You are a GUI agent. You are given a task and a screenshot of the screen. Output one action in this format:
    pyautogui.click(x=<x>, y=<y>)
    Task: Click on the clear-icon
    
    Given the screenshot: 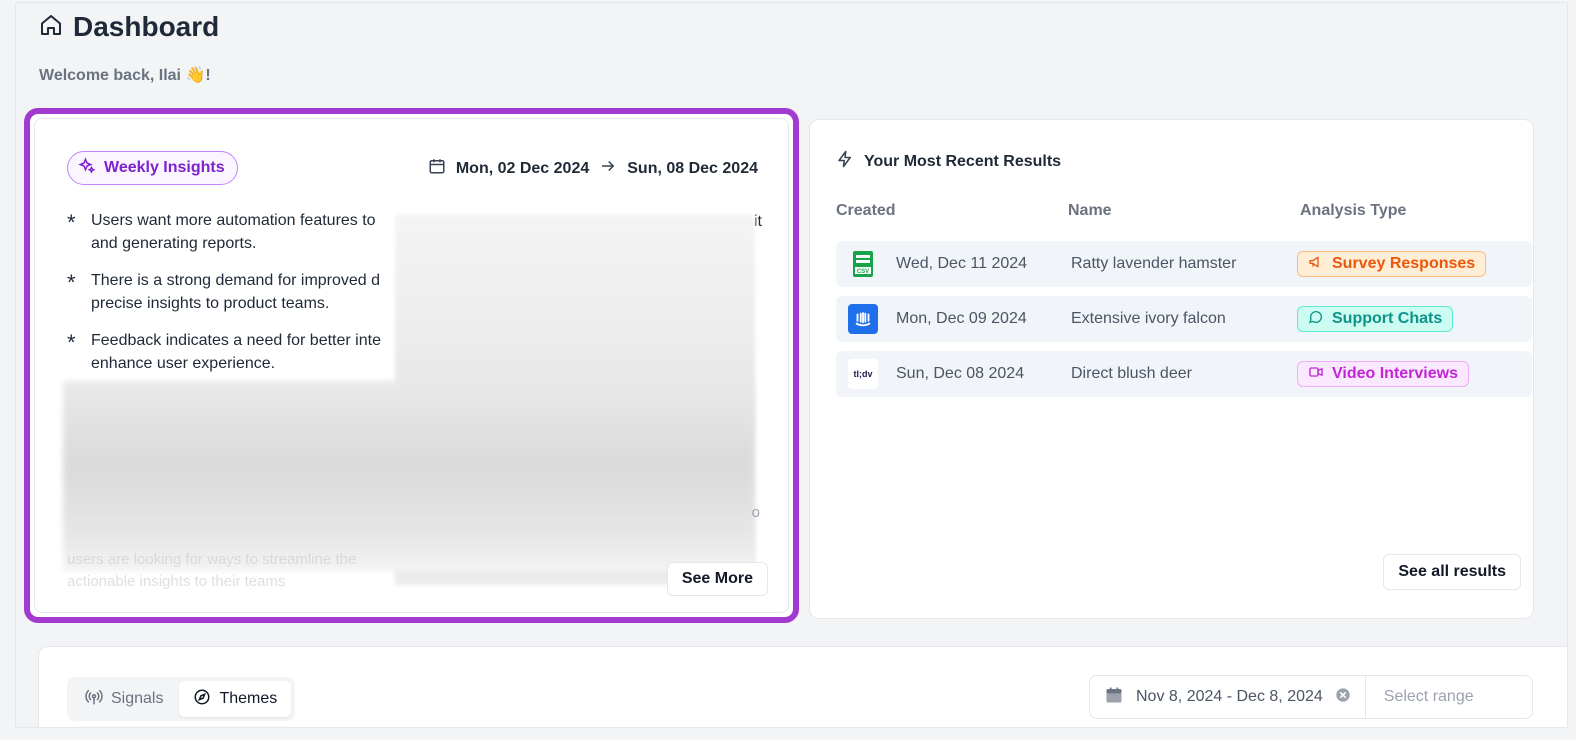 What is the action you would take?
    pyautogui.click(x=1343, y=697)
    